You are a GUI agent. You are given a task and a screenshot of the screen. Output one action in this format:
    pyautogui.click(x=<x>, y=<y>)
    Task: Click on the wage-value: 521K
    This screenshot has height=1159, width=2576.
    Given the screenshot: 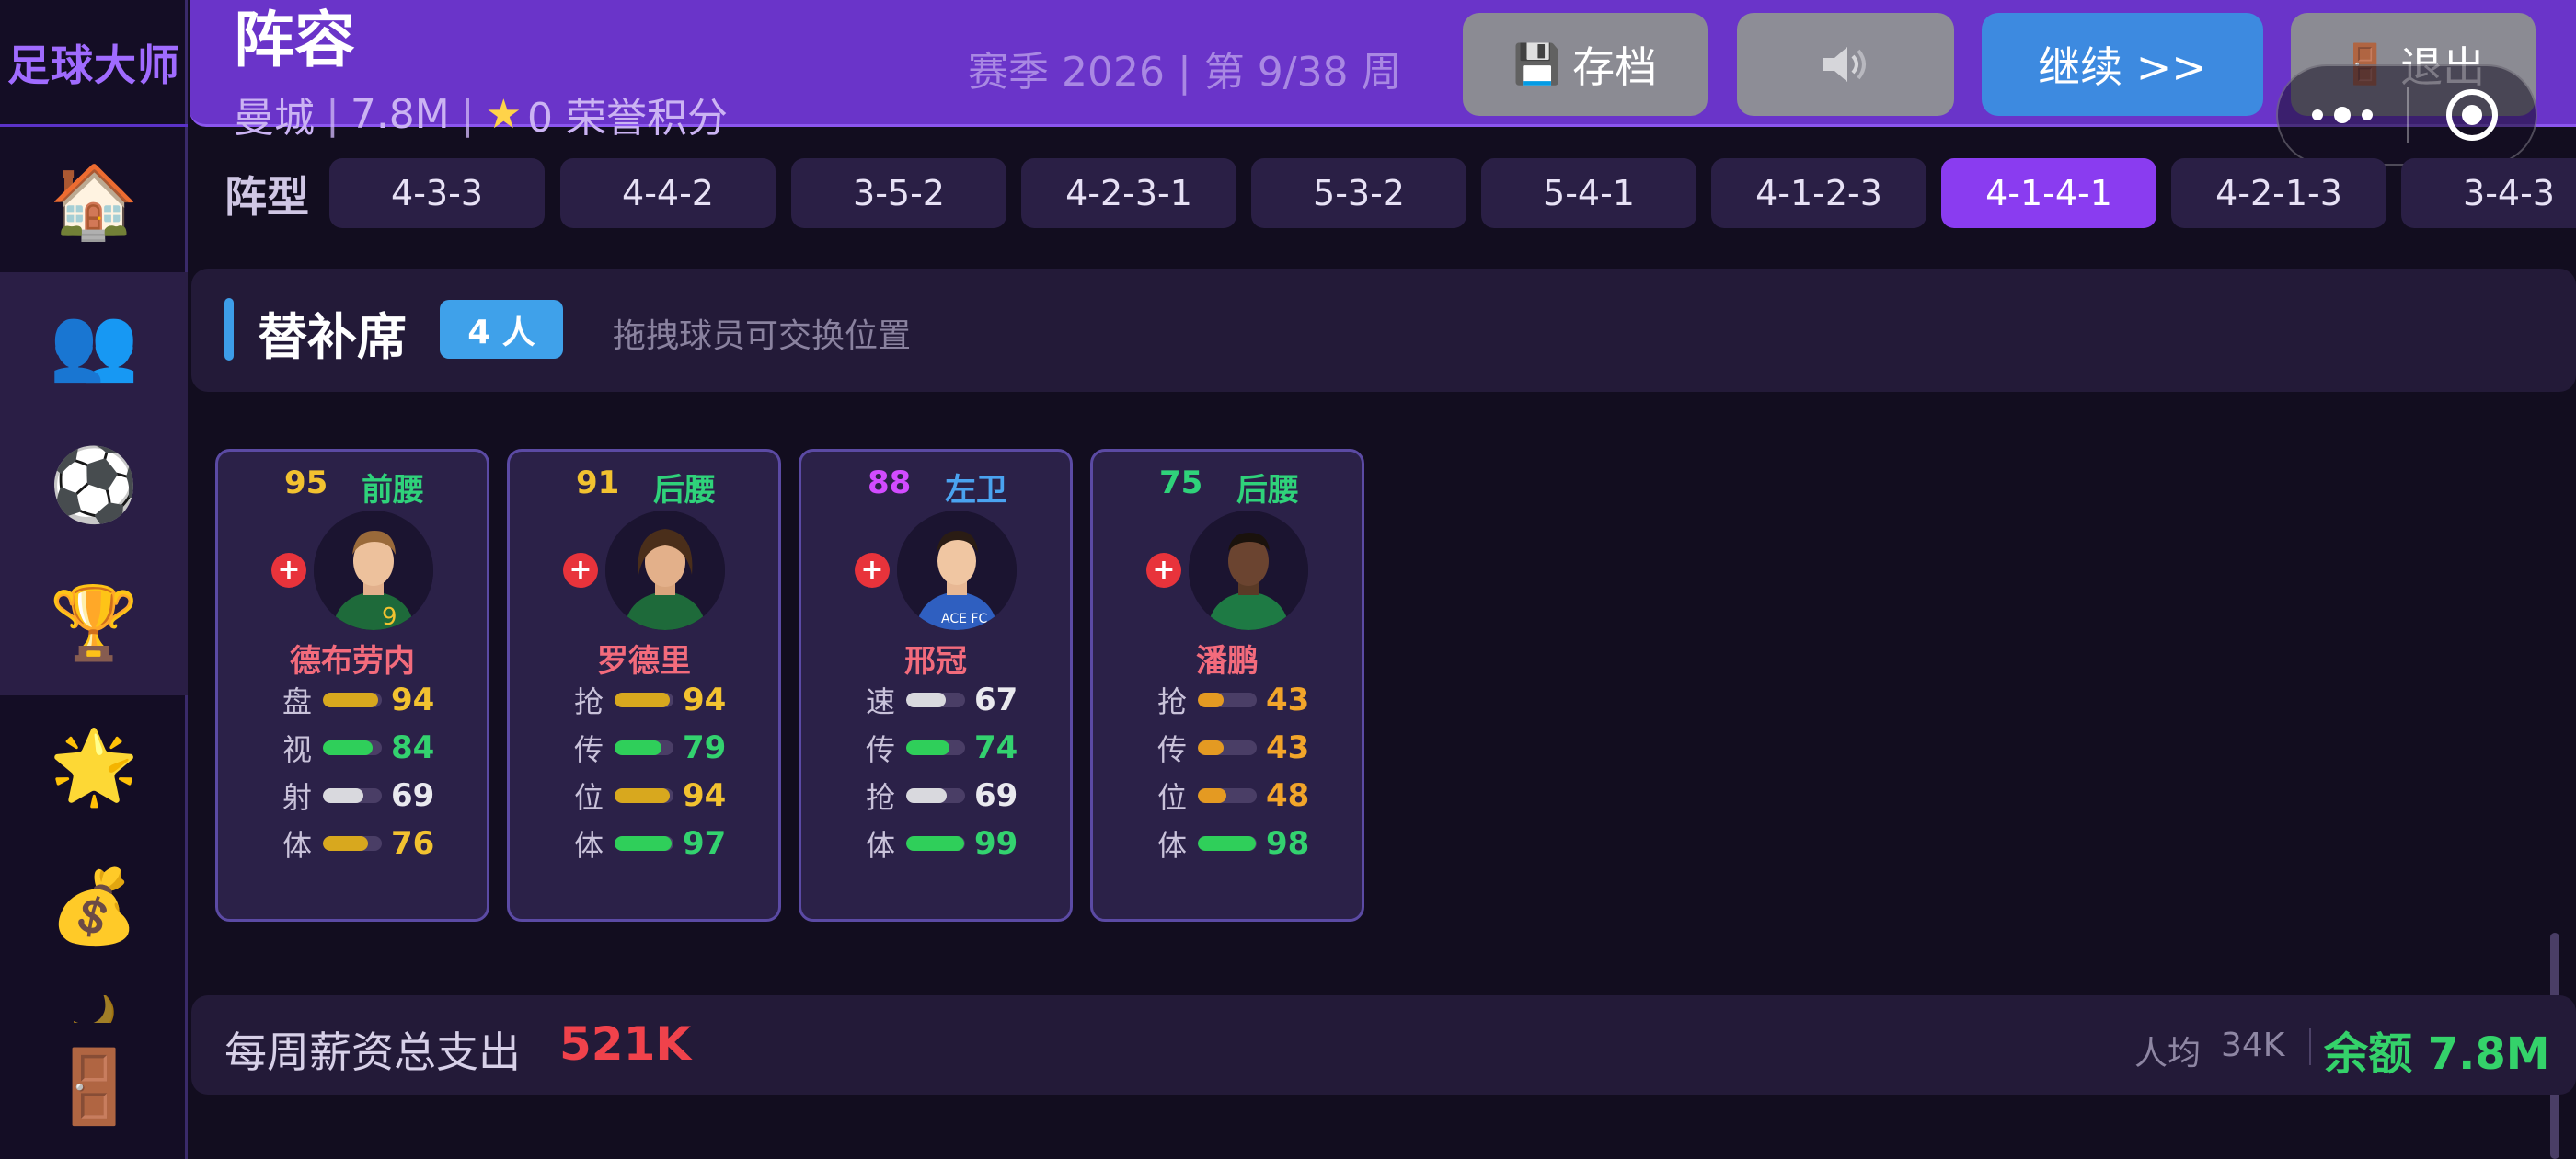 What is the action you would take?
    pyautogui.click(x=625, y=1044)
    